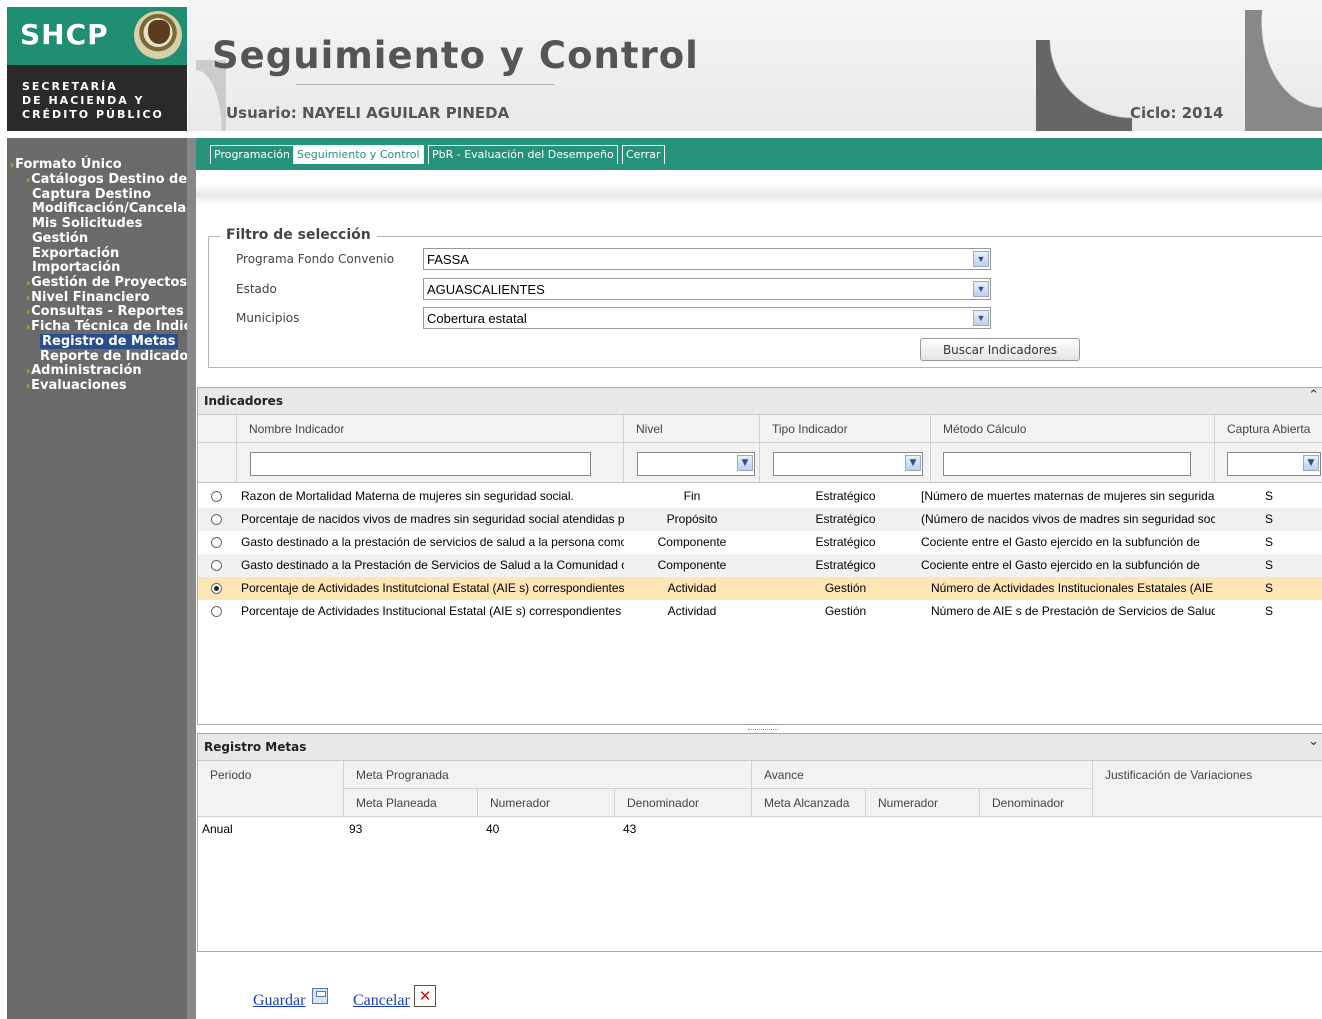 The image size is (1322, 1019). Describe the element at coordinates (845, 611) in the screenshot. I see `cell-tipo: Gestión` at that location.